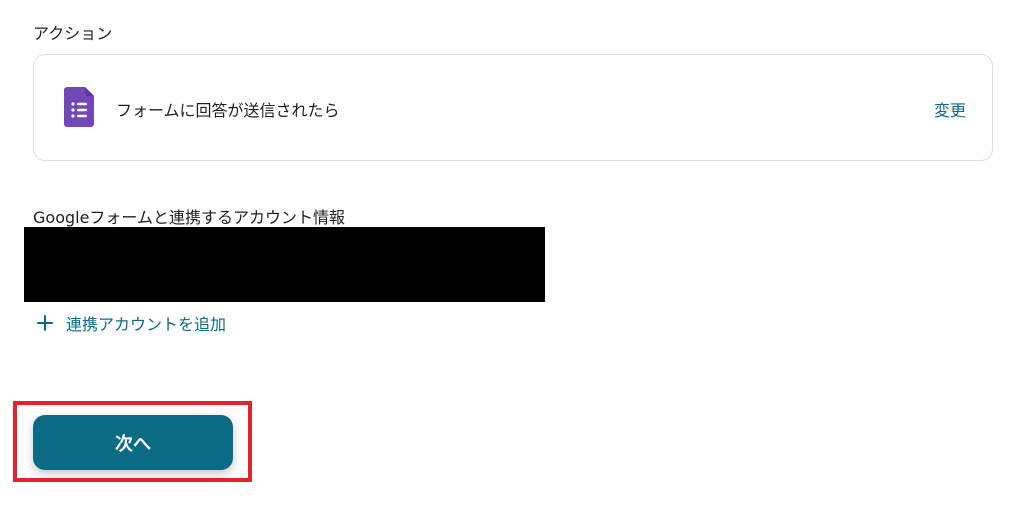 The width and height of the screenshot is (1027, 519). I want to click on action-section-label: アクション, so click(73, 33).